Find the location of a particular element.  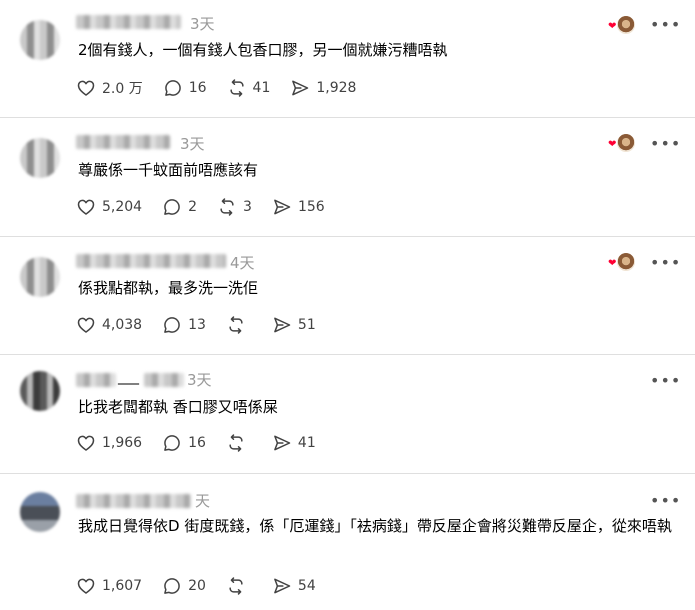

share-count: 1,928 is located at coordinates (336, 88).